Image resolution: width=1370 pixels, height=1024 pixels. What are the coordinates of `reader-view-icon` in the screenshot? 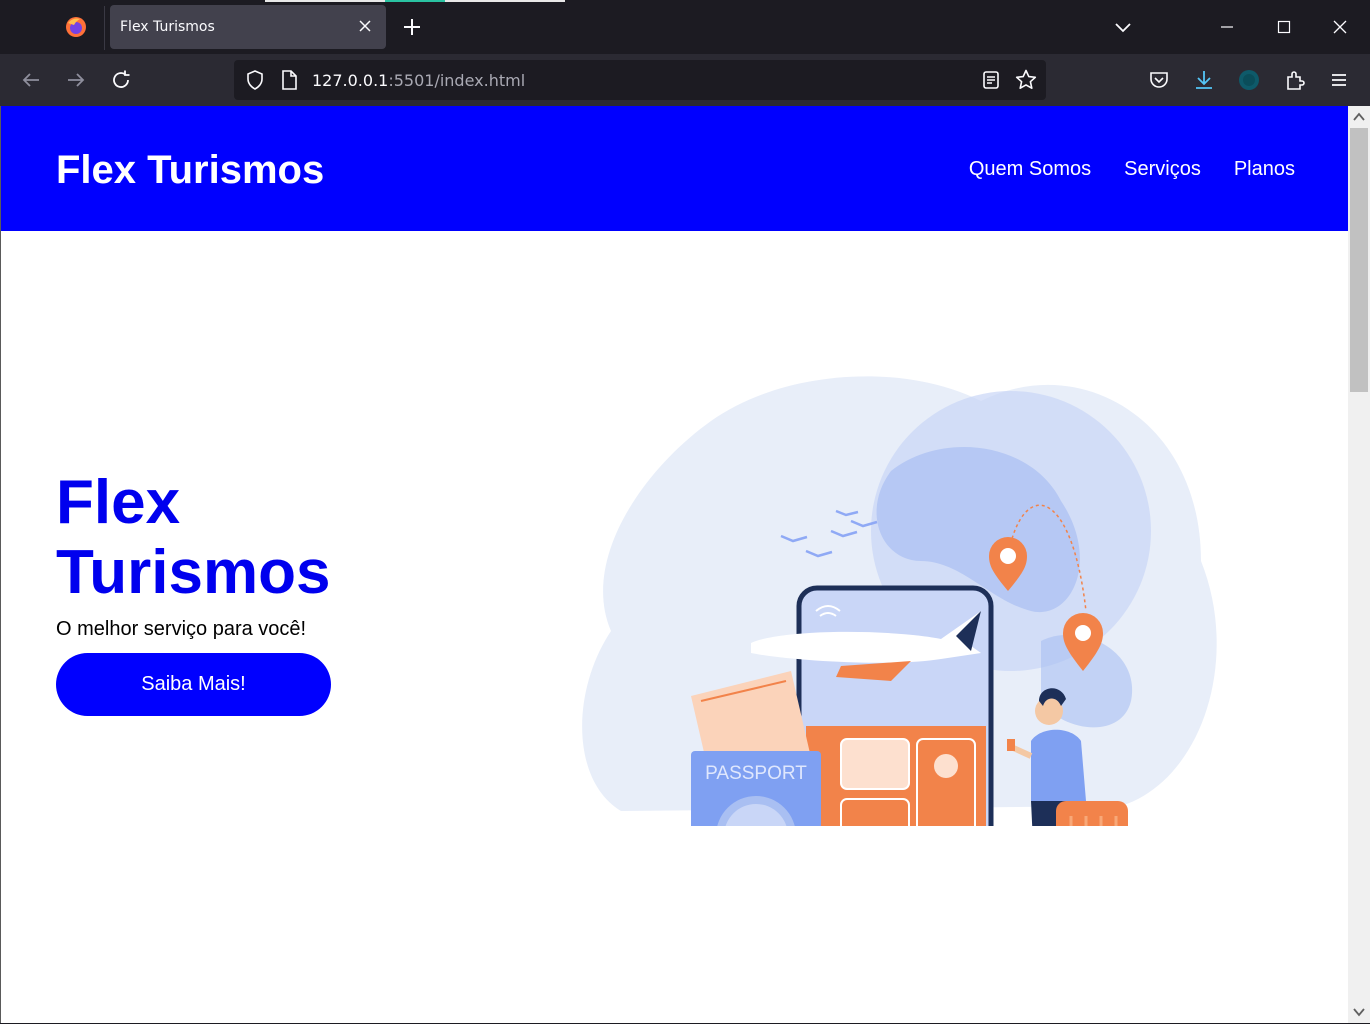 It's located at (991, 82).